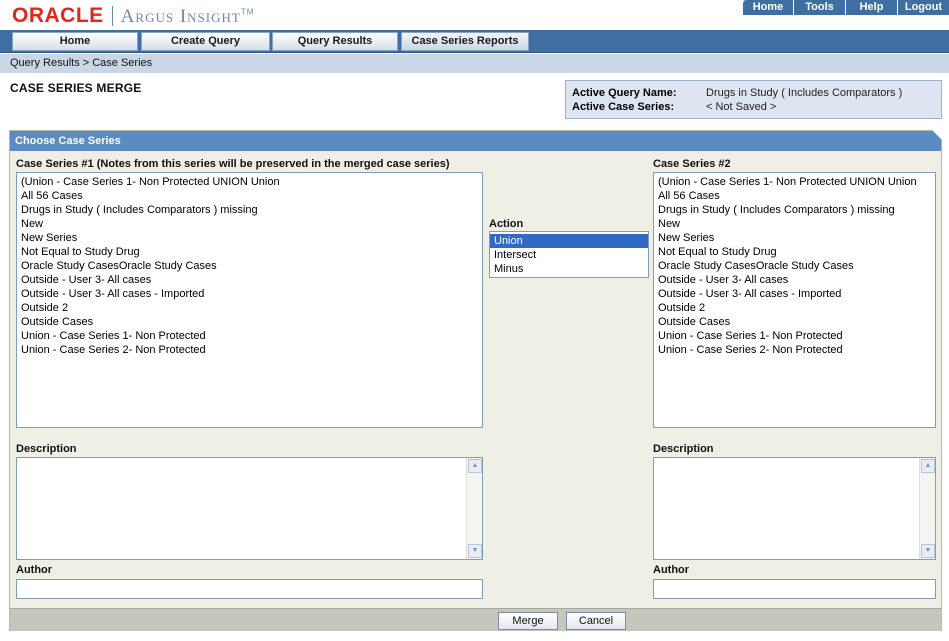  I want to click on case-series-1-option: Union - Case Series 2- Non Protected, so click(249, 350).